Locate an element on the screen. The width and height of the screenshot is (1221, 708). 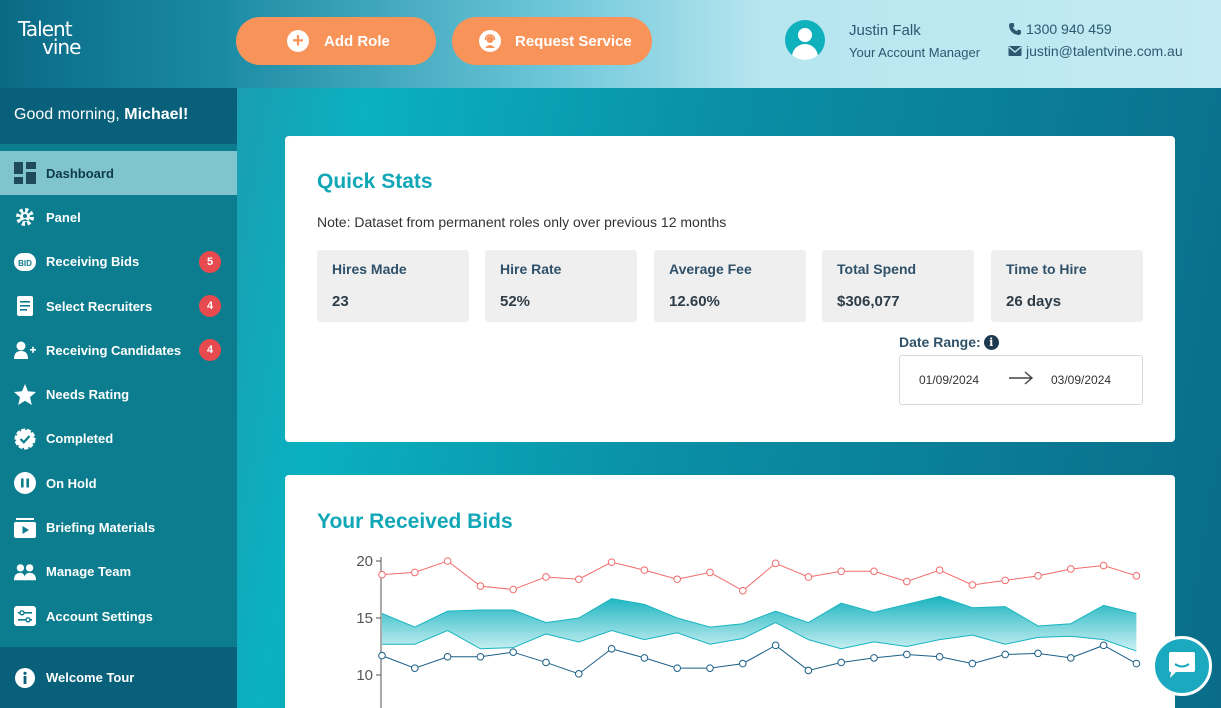
sidebar-item-label: Dashboard is located at coordinates (80, 173).